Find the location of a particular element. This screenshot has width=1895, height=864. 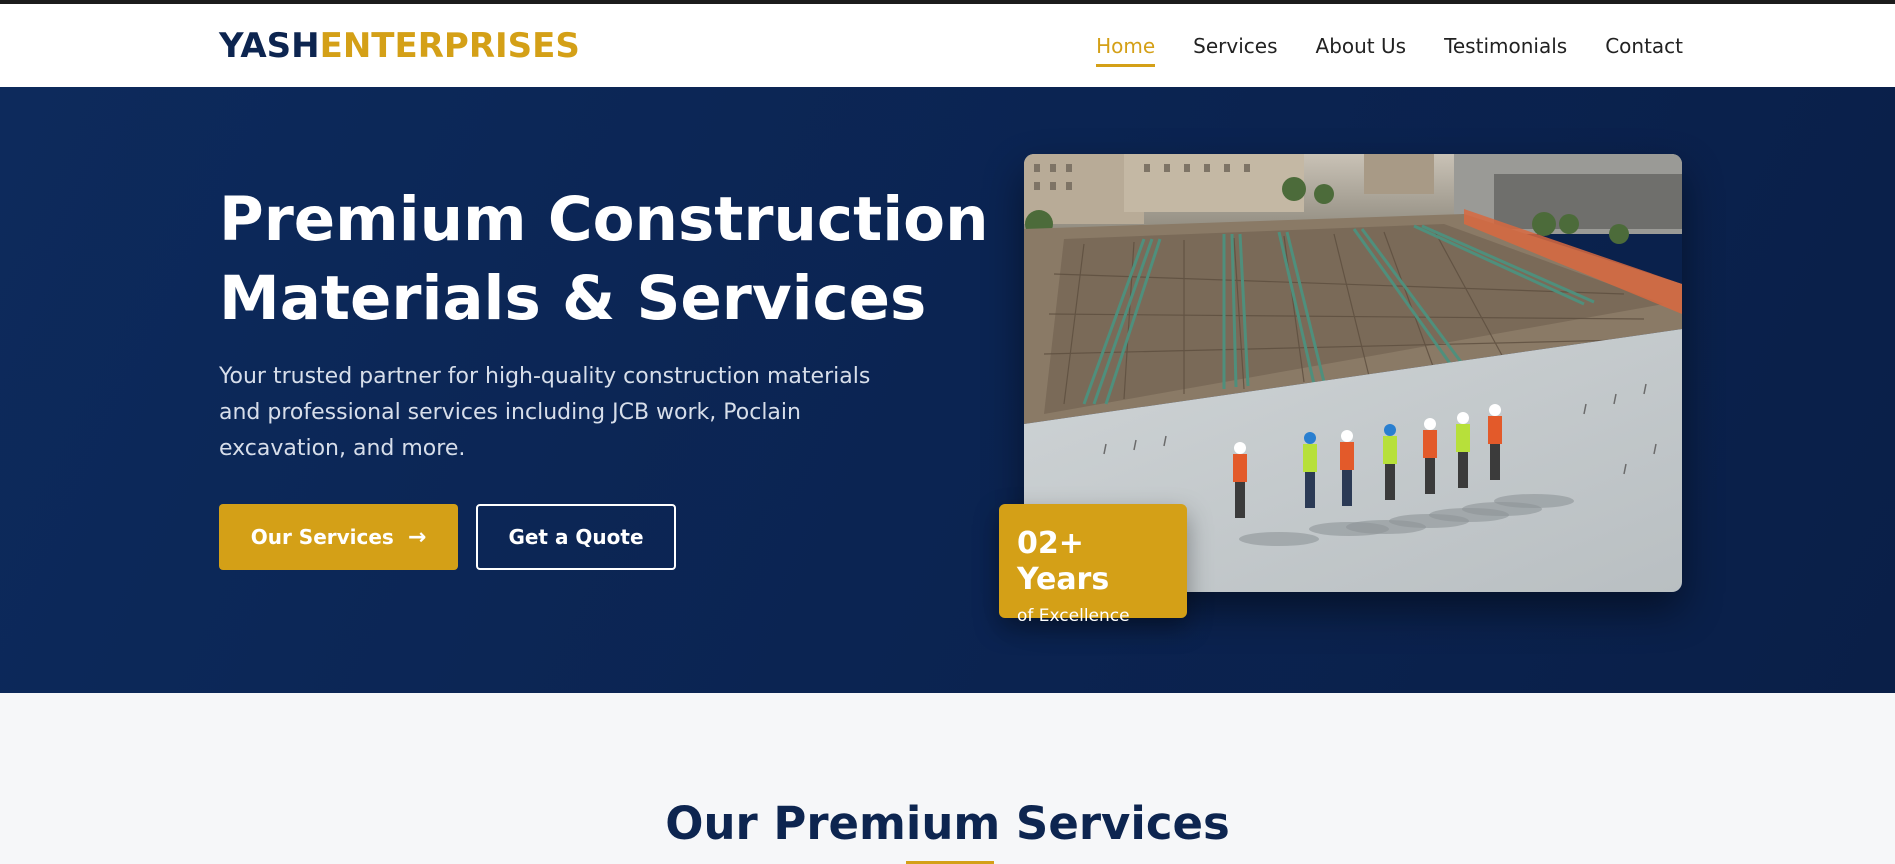

brand-name-part1: YASH is located at coordinates (269, 45).